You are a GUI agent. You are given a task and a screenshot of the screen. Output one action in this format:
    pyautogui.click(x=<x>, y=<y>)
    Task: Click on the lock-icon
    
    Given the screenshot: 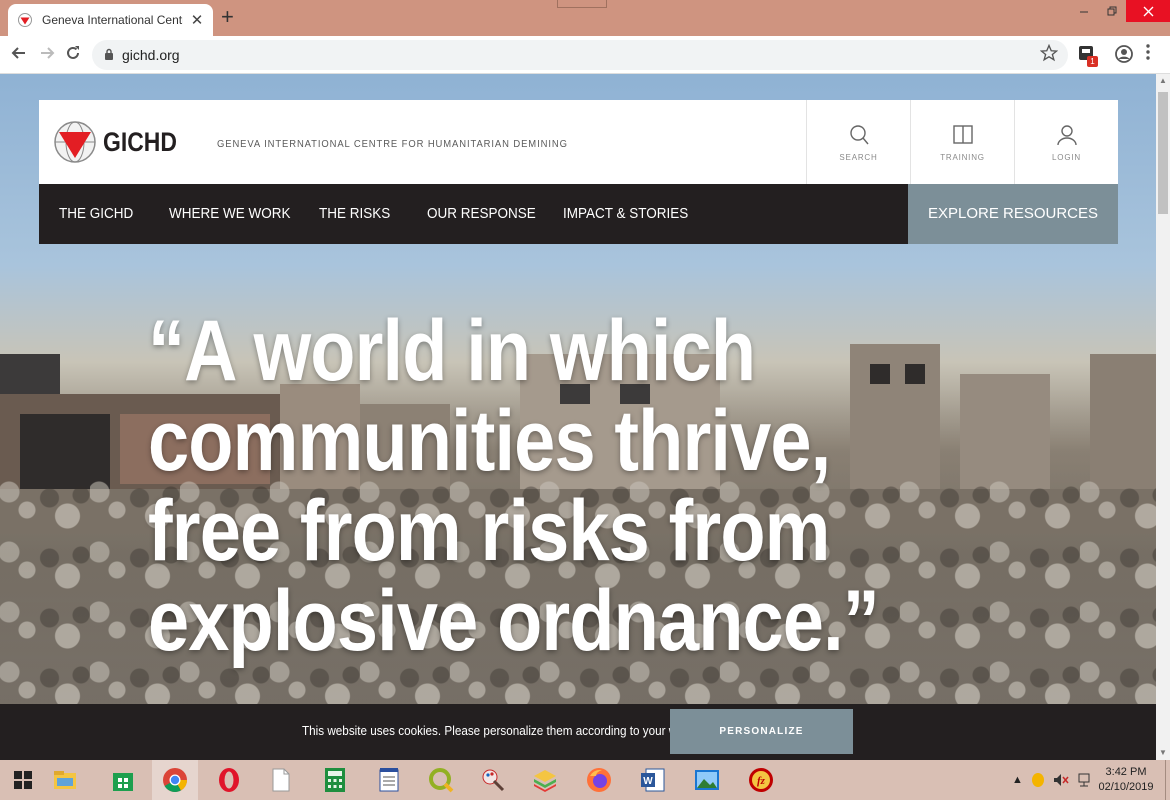 What is the action you would take?
    pyautogui.click(x=109, y=54)
    